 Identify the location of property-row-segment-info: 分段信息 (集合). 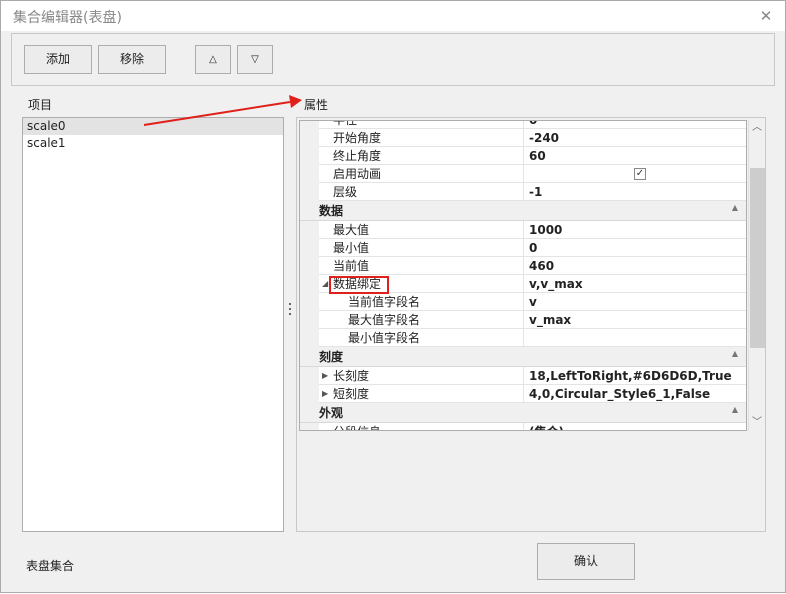
(523, 426).